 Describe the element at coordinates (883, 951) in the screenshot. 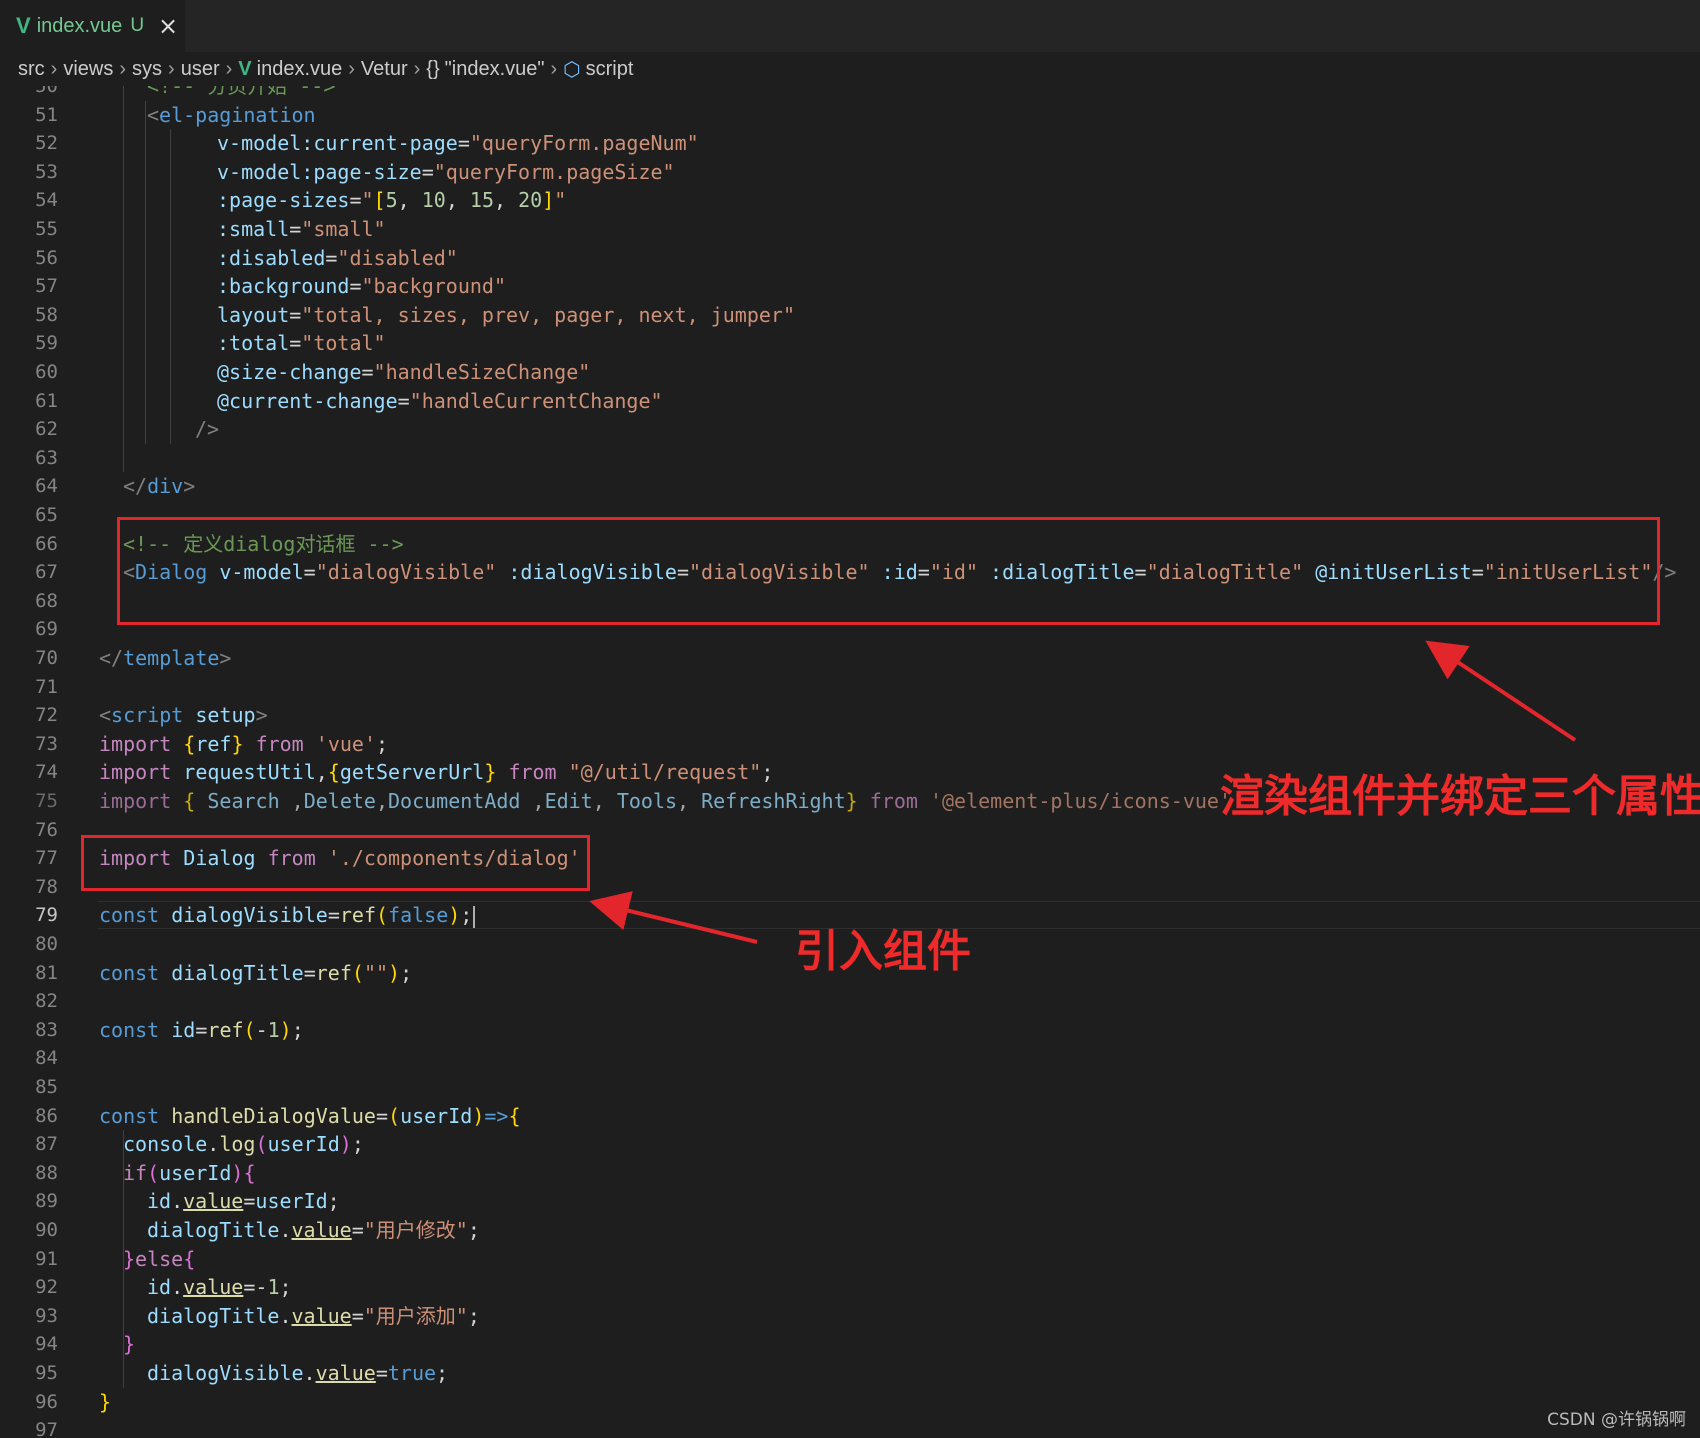

I see `import-annotation-label: 引入组件` at that location.